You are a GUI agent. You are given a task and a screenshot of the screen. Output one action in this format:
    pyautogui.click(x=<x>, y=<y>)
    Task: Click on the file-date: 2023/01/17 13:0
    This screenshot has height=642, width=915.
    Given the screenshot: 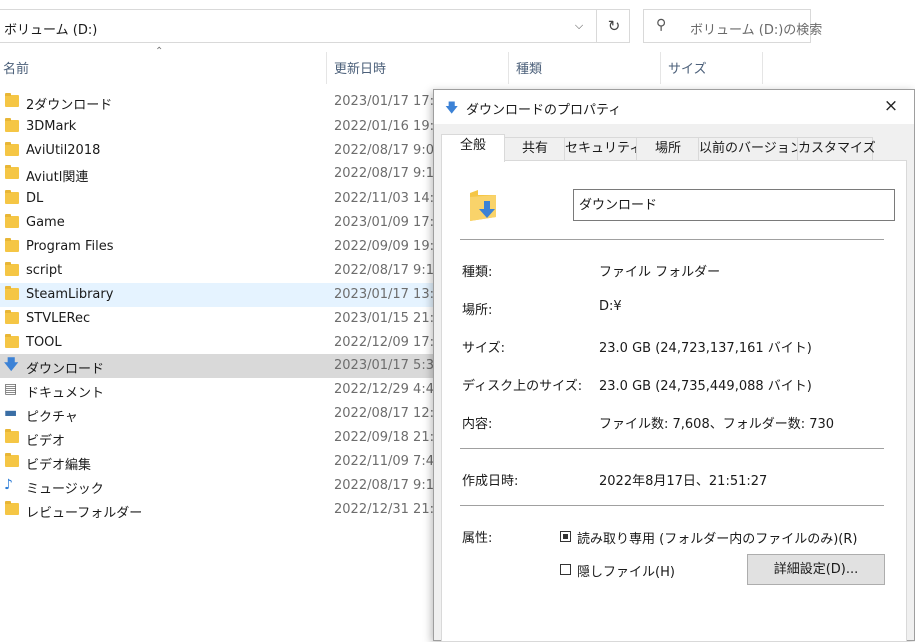 What is the action you would take?
    pyautogui.click(x=387, y=294)
    